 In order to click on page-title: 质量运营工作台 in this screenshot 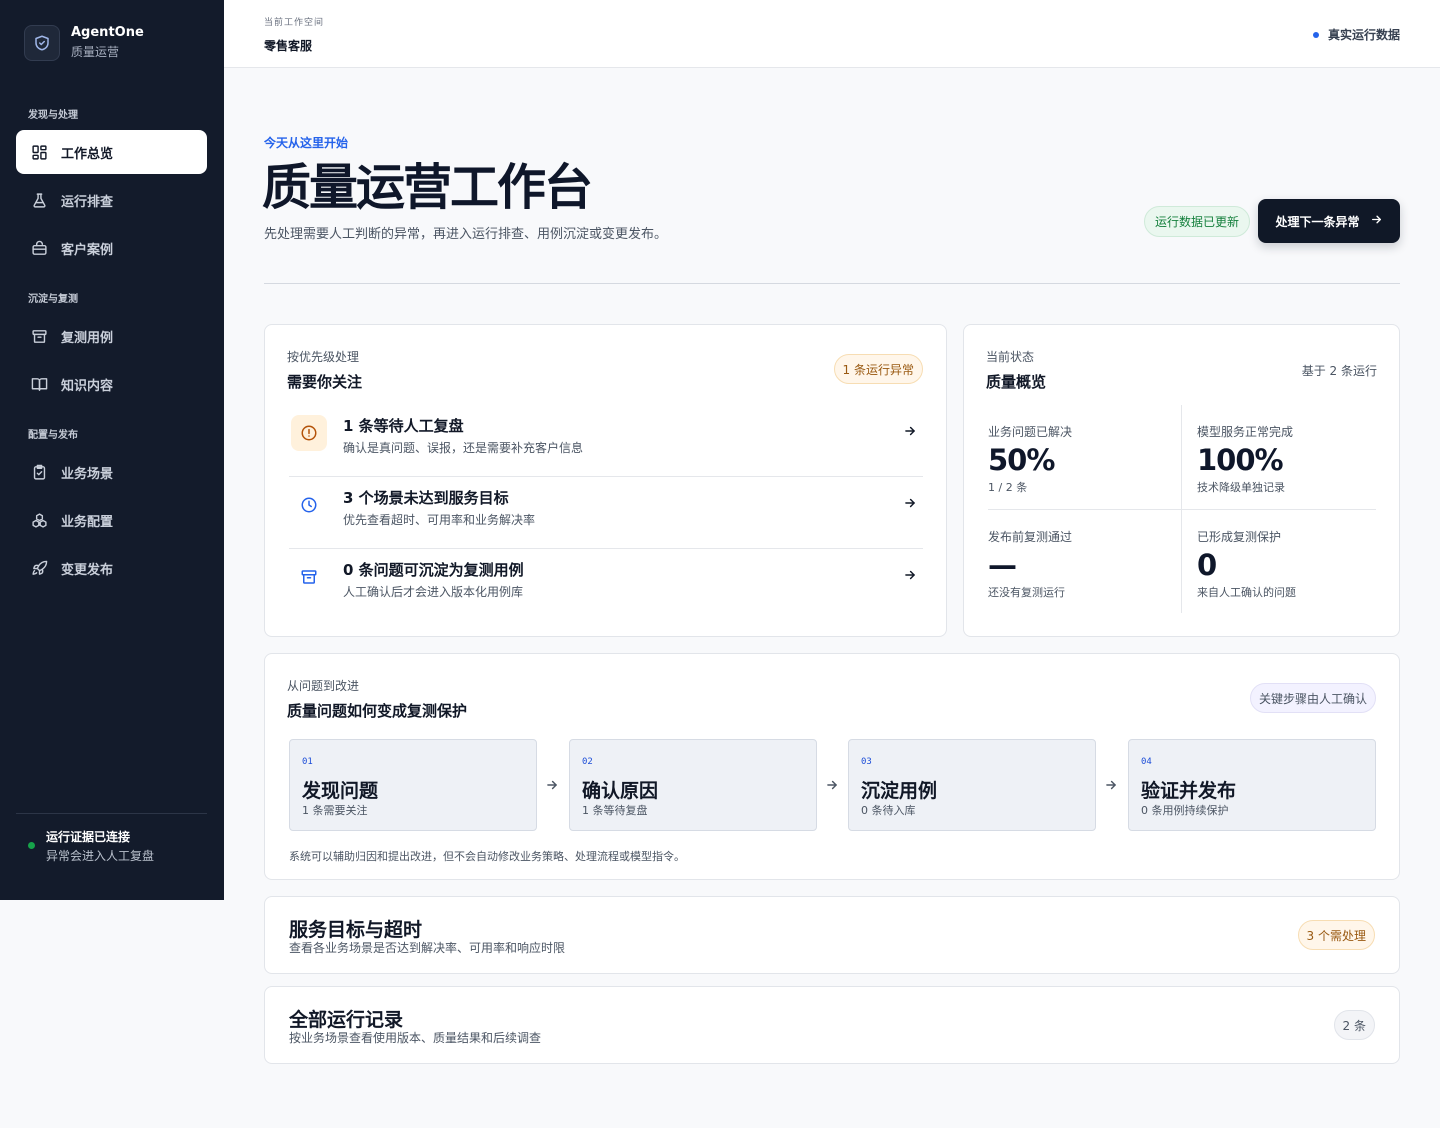, I will do `click(427, 187)`.